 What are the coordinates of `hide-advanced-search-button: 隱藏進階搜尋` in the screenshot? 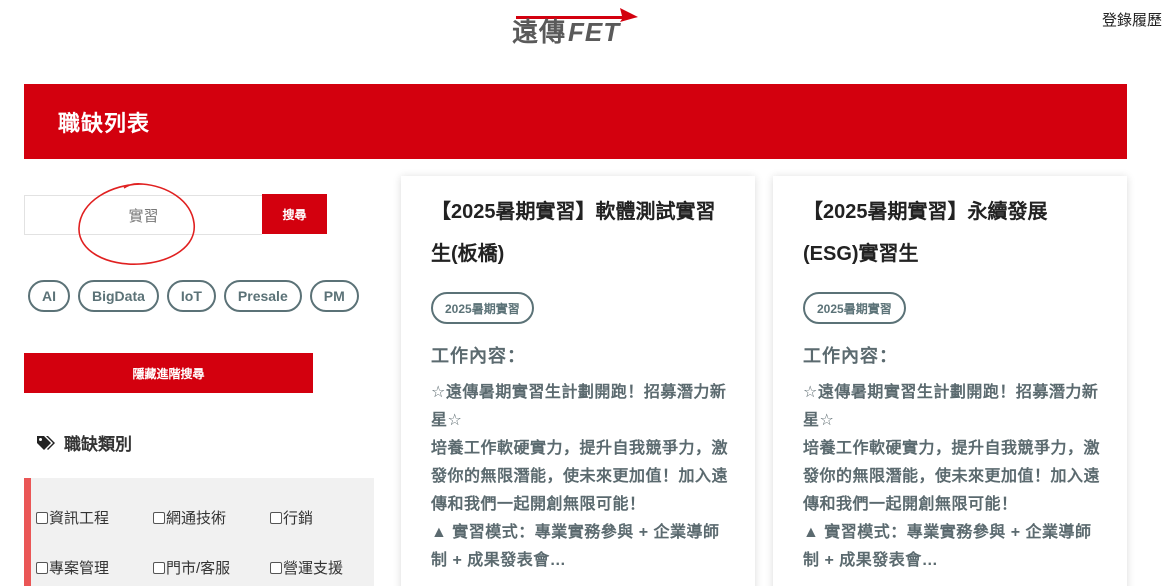 It's located at (168, 373).